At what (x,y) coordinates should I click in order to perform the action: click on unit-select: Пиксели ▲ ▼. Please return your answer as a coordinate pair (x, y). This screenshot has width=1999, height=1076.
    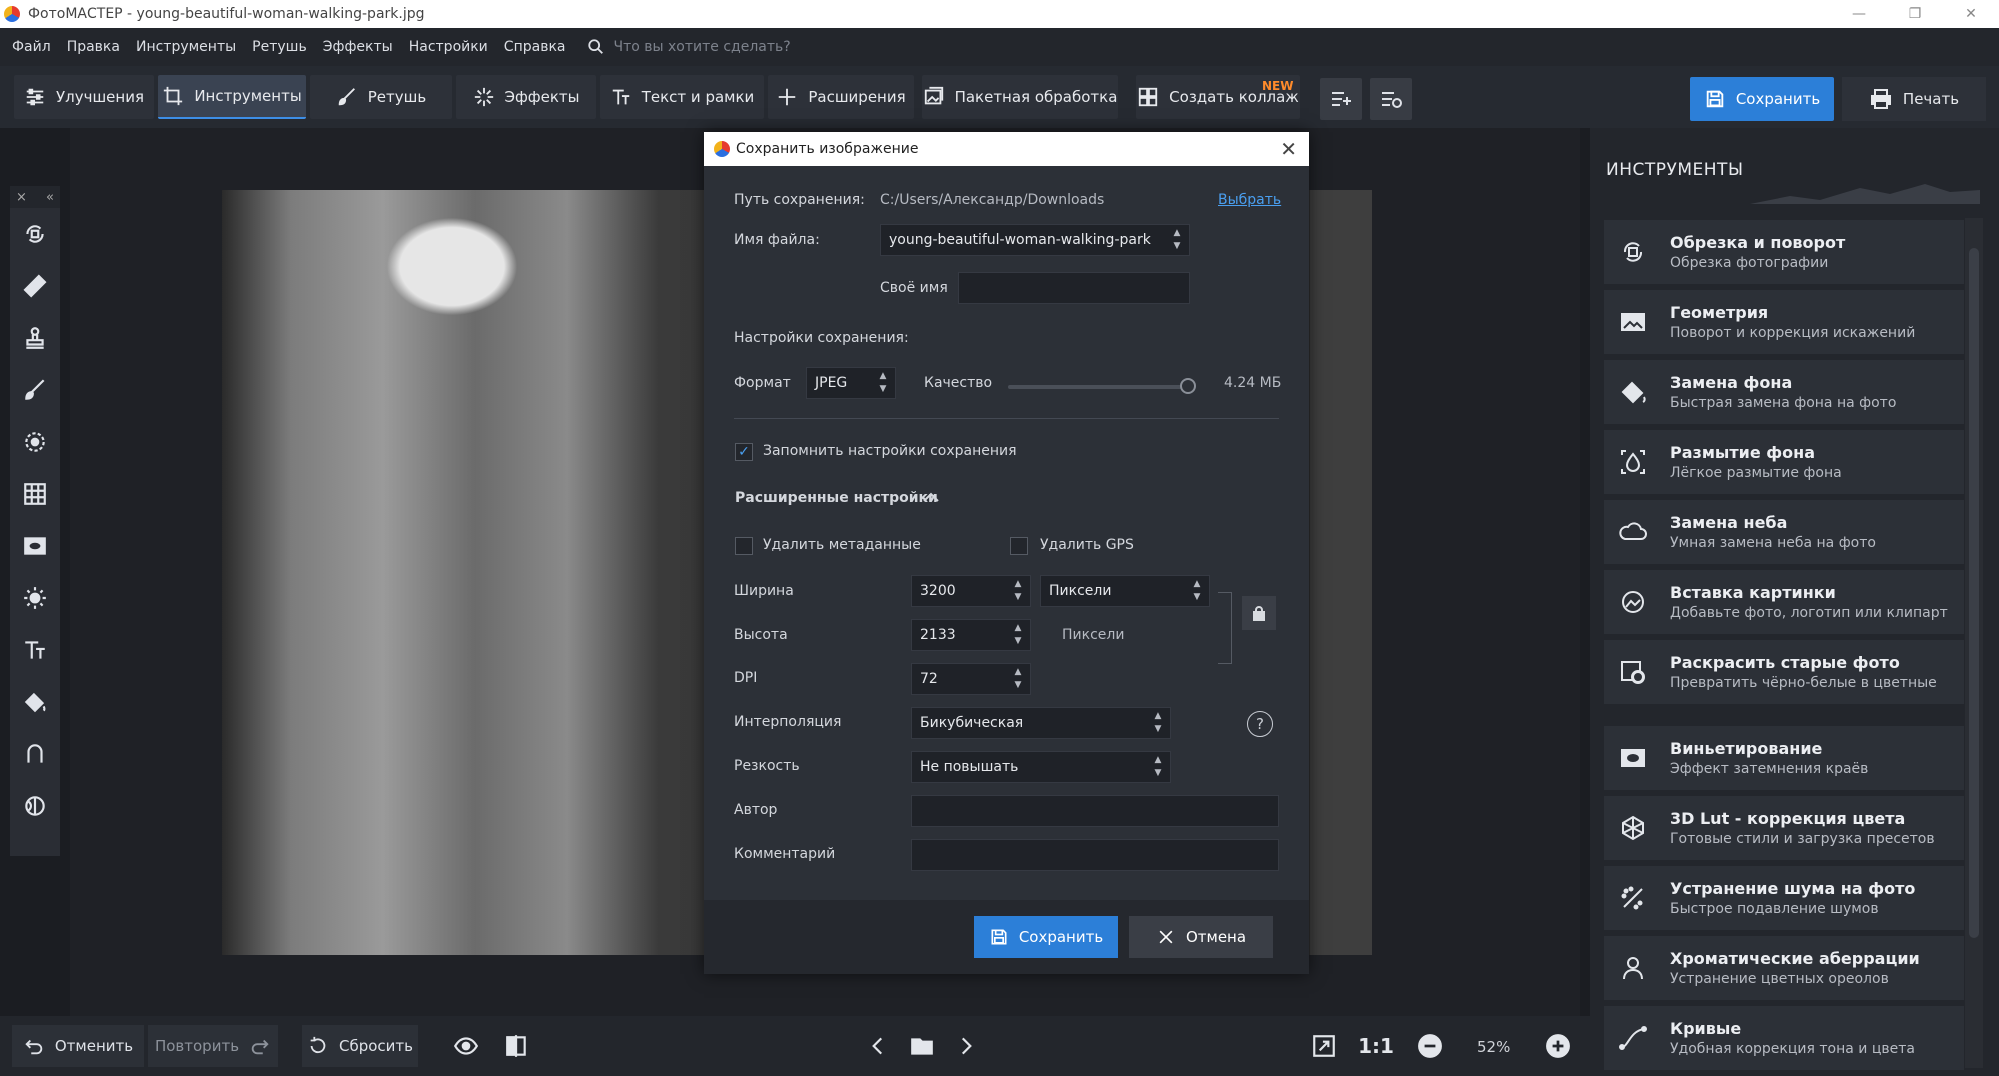
    Looking at the image, I should click on (1125, 591).